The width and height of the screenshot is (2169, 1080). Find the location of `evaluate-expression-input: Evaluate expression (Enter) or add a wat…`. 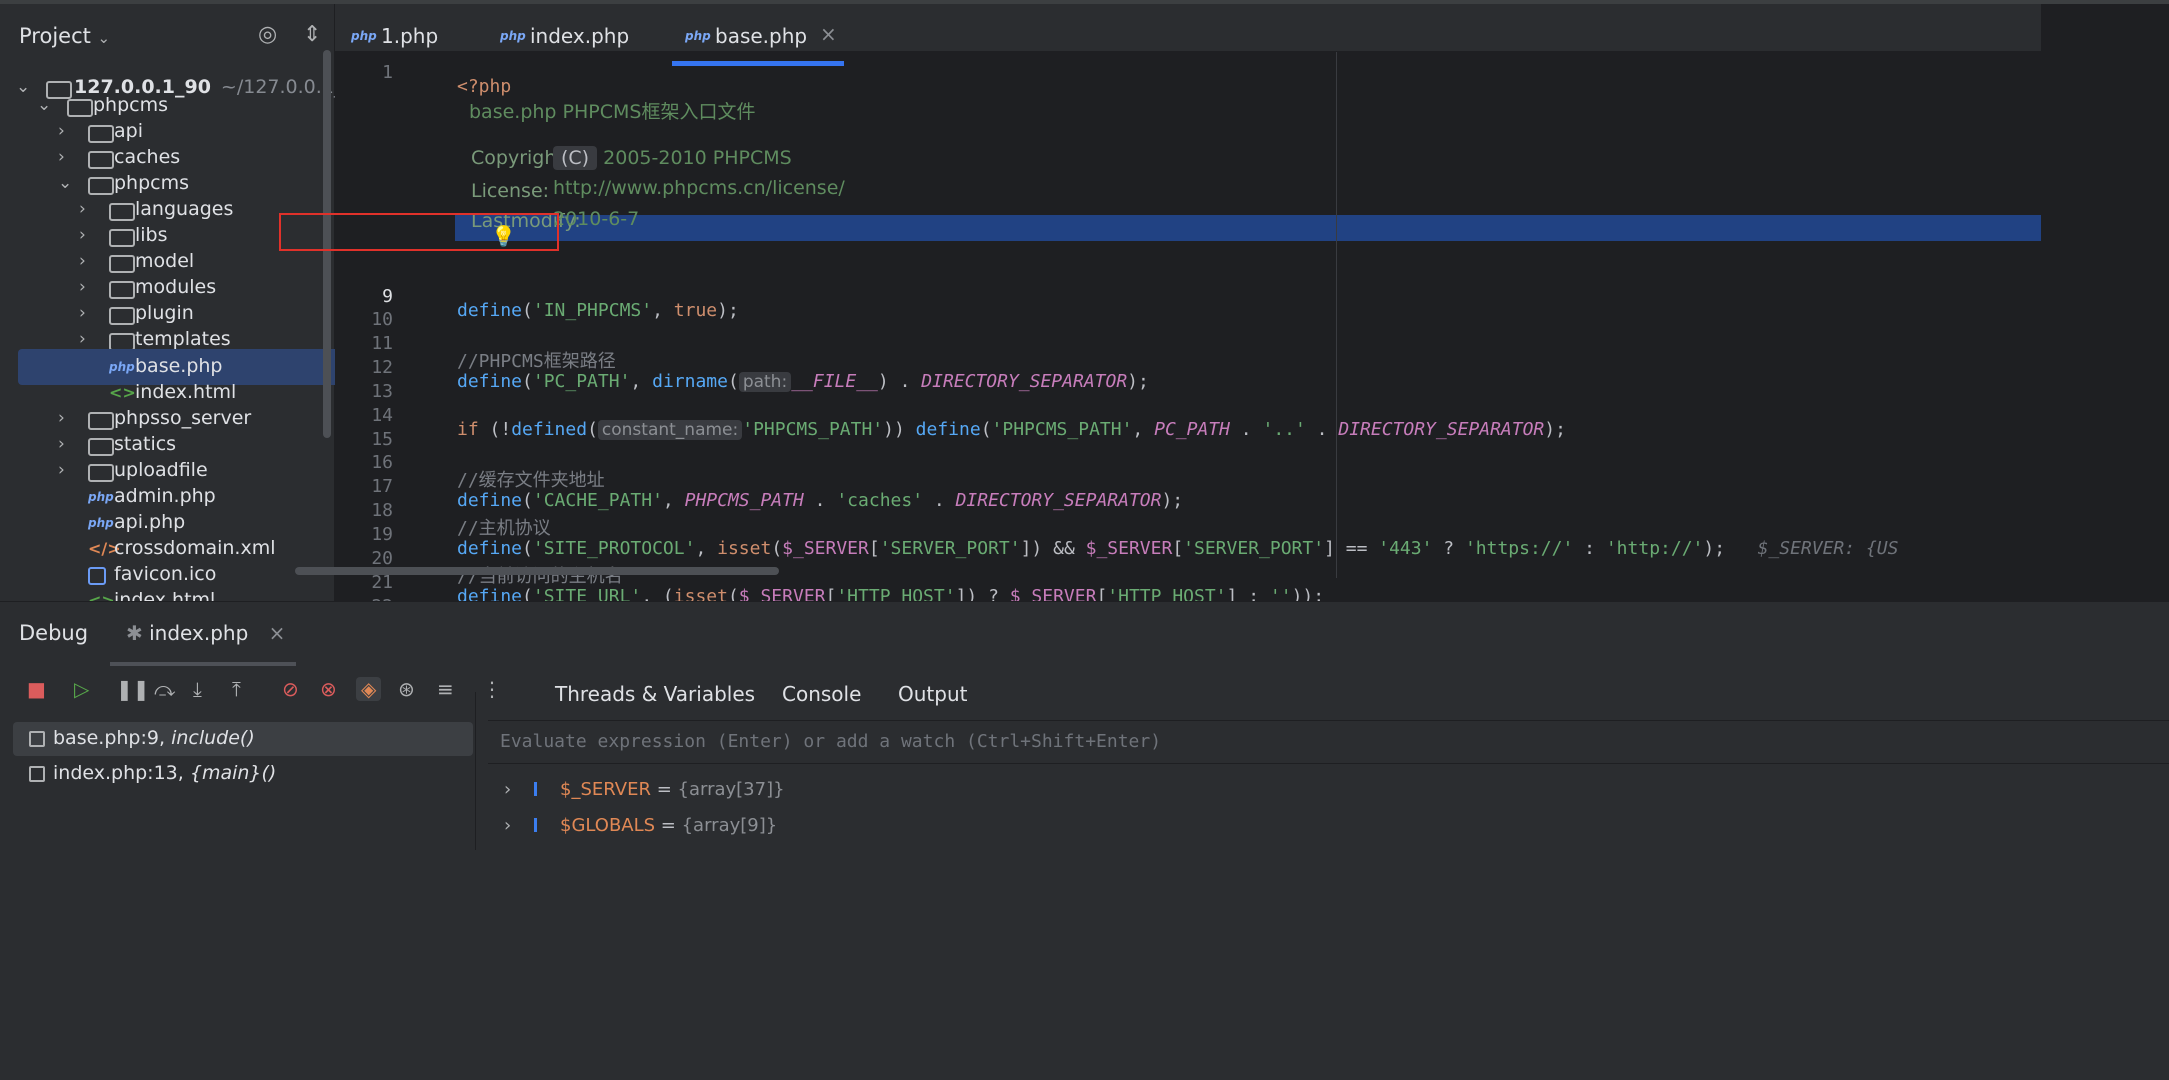

evaluate-expression-input: Evaluate expression (Enter) or add a wat… is located at coordinates (1328, 742).